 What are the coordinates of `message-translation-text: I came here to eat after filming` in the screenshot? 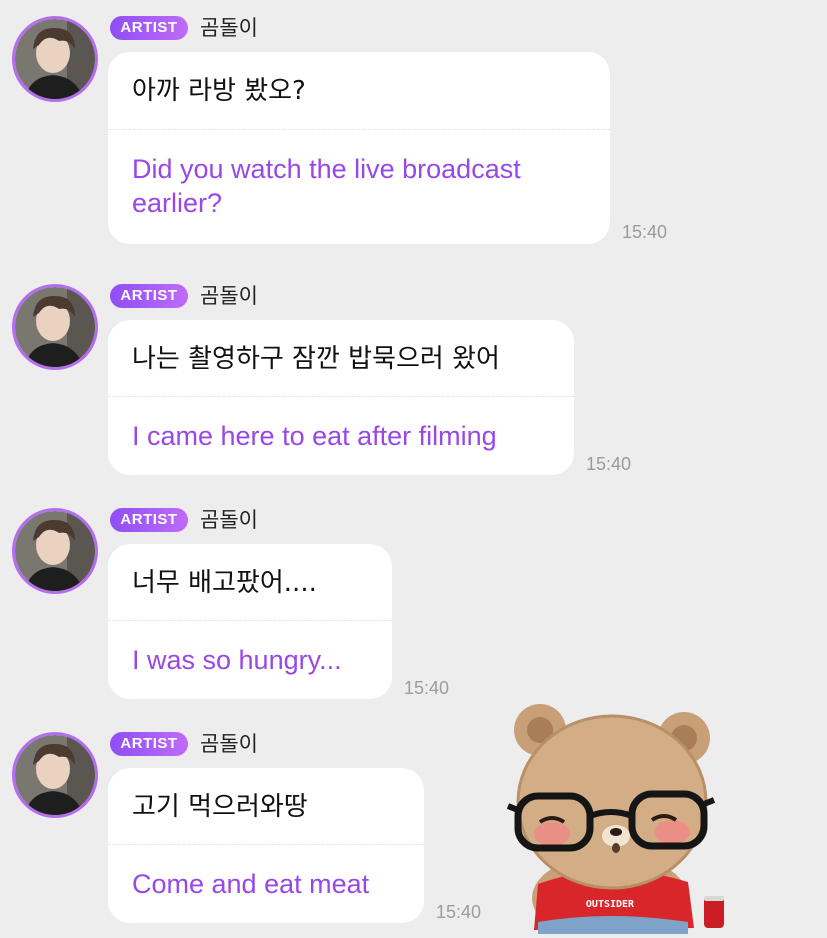 It's located at (314, 436).